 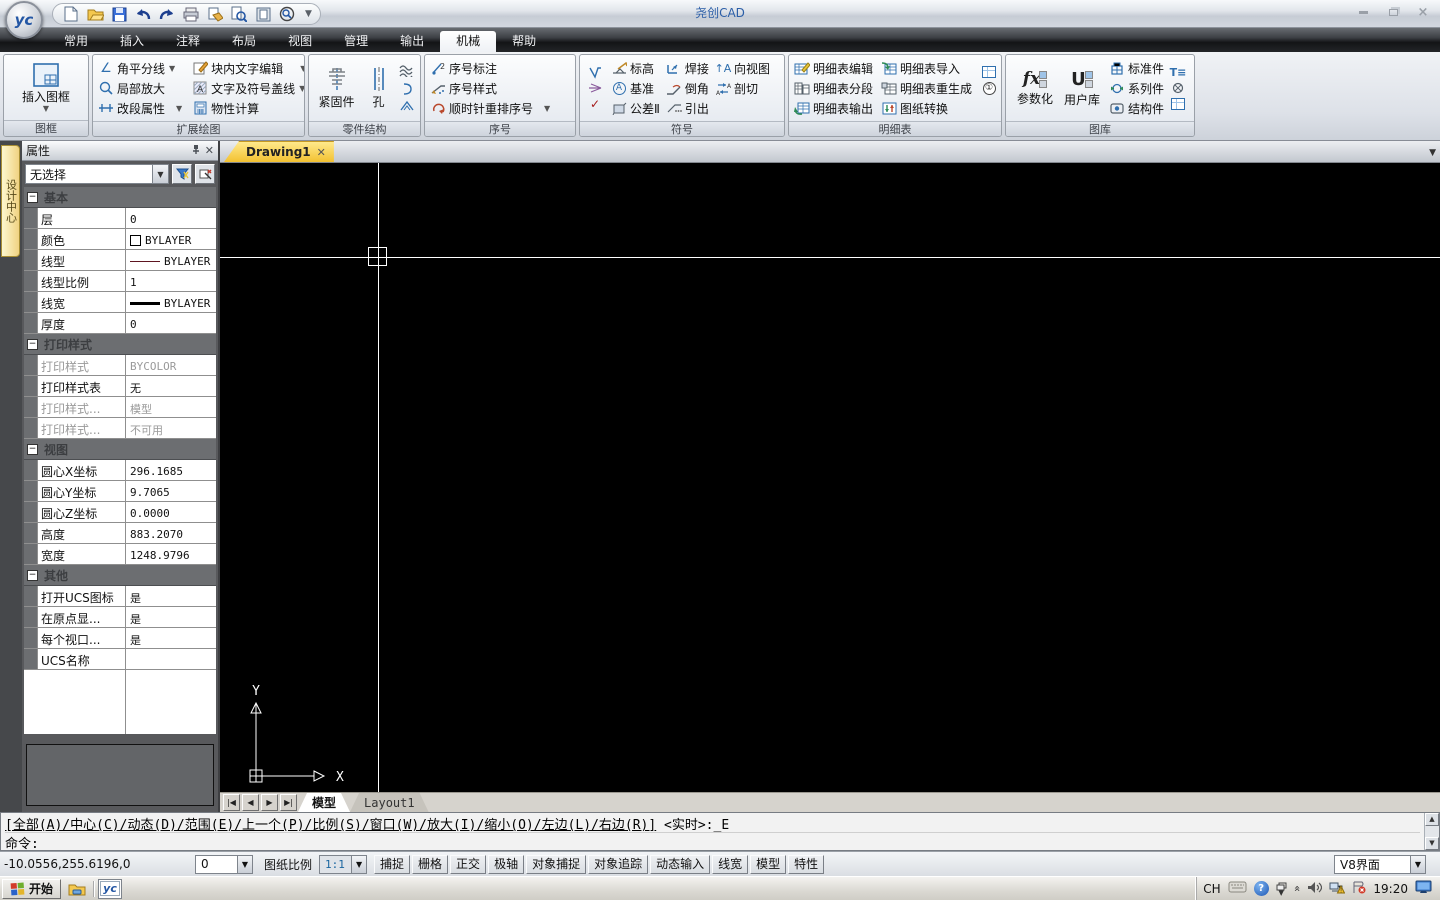 I want to click on preview-icon, so click(x=263, y=14).